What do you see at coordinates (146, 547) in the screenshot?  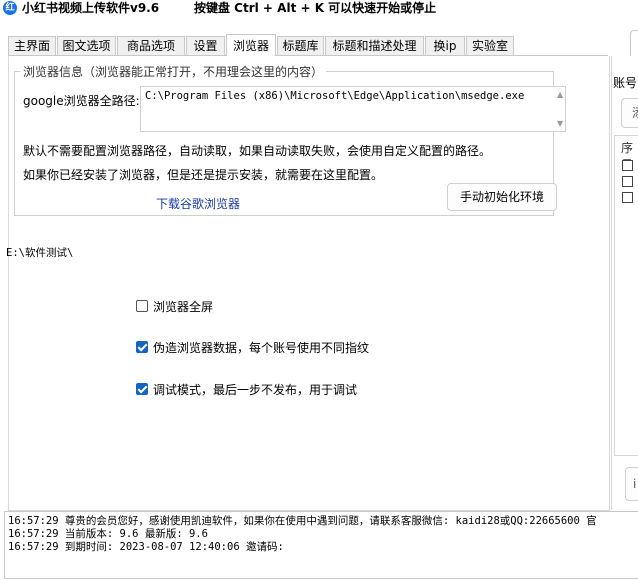 I see `log-line: 16:57:29 到期时间: 2023-08-07 12:40:06 邀请码:` at bounding box center [146, 547].